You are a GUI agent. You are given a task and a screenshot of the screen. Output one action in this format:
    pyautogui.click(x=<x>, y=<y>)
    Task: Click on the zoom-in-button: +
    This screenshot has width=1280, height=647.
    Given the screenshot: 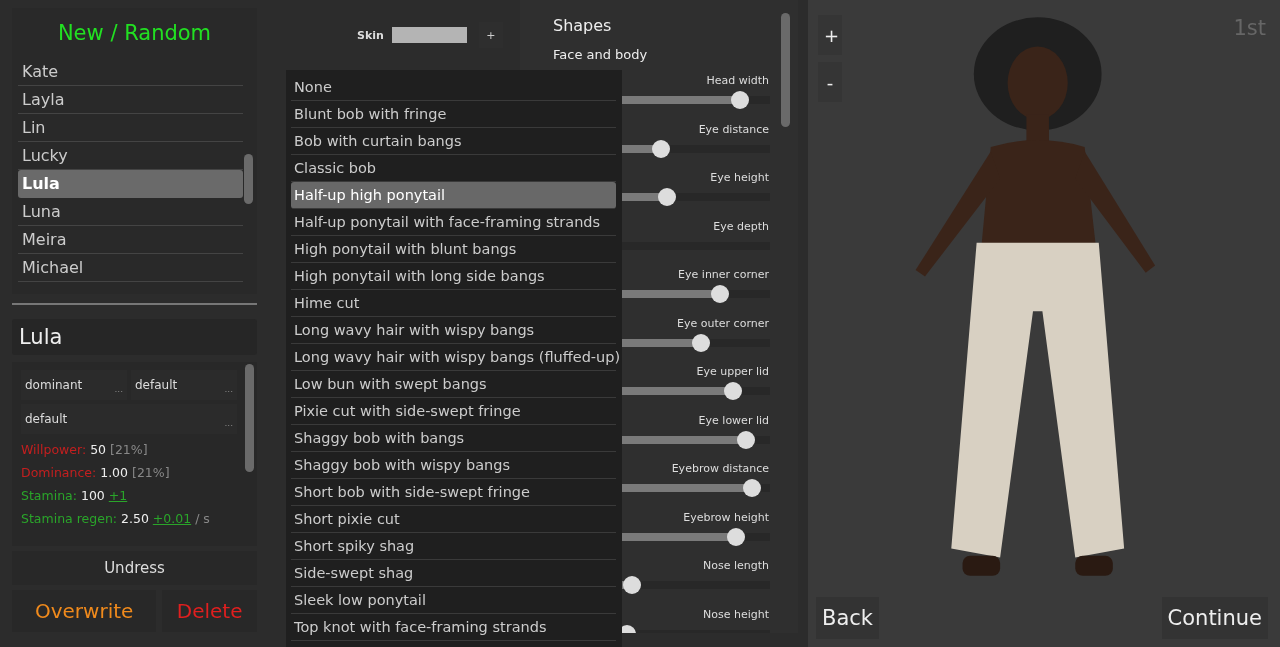 What is the action you would take?
    pyautogui.click(x=830, y=35)
    